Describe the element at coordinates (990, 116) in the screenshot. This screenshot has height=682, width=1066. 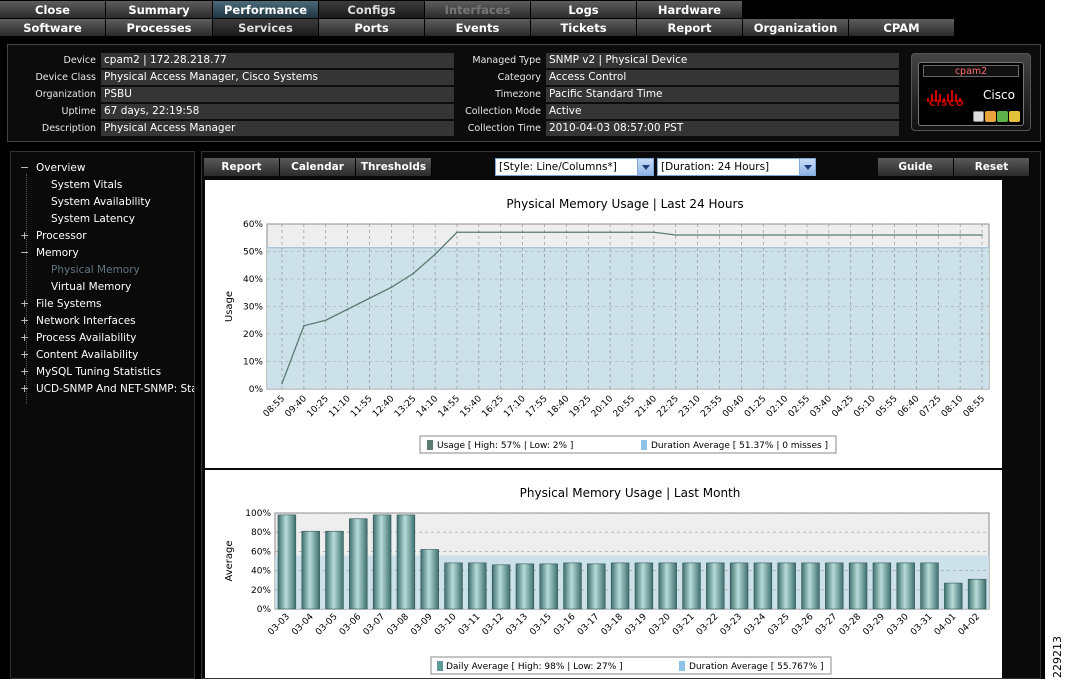
I see `gear-icon` at that location.